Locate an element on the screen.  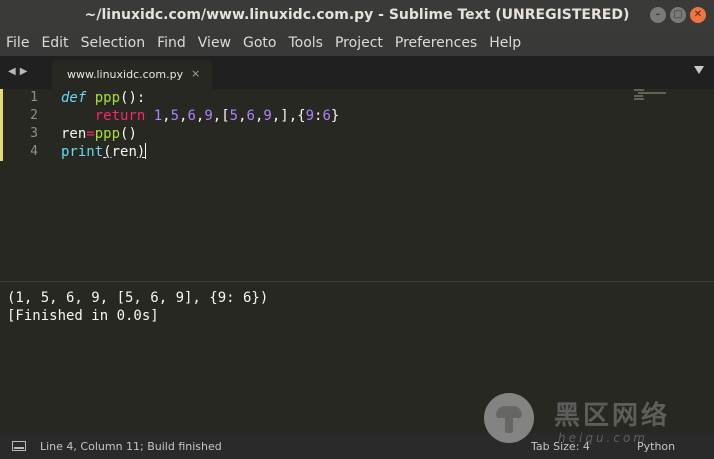
chevron-left-icon: ◀ is located at coordinates (14, 71).